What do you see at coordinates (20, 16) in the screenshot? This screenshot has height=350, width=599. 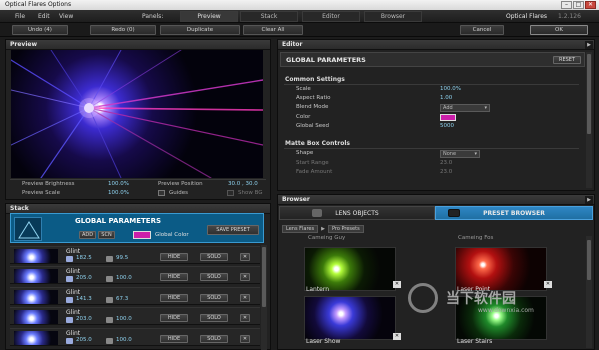 I see `menu-file: File` at bounding box center [20, 16].